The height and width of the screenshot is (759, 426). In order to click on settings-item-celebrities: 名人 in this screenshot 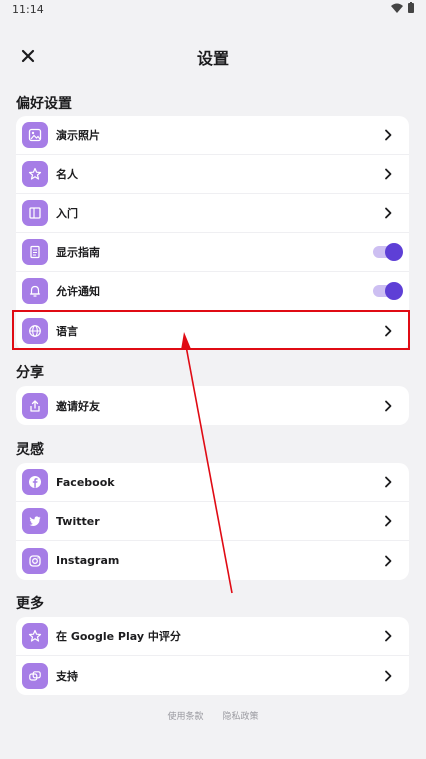, I will do `click(212, 174)`.